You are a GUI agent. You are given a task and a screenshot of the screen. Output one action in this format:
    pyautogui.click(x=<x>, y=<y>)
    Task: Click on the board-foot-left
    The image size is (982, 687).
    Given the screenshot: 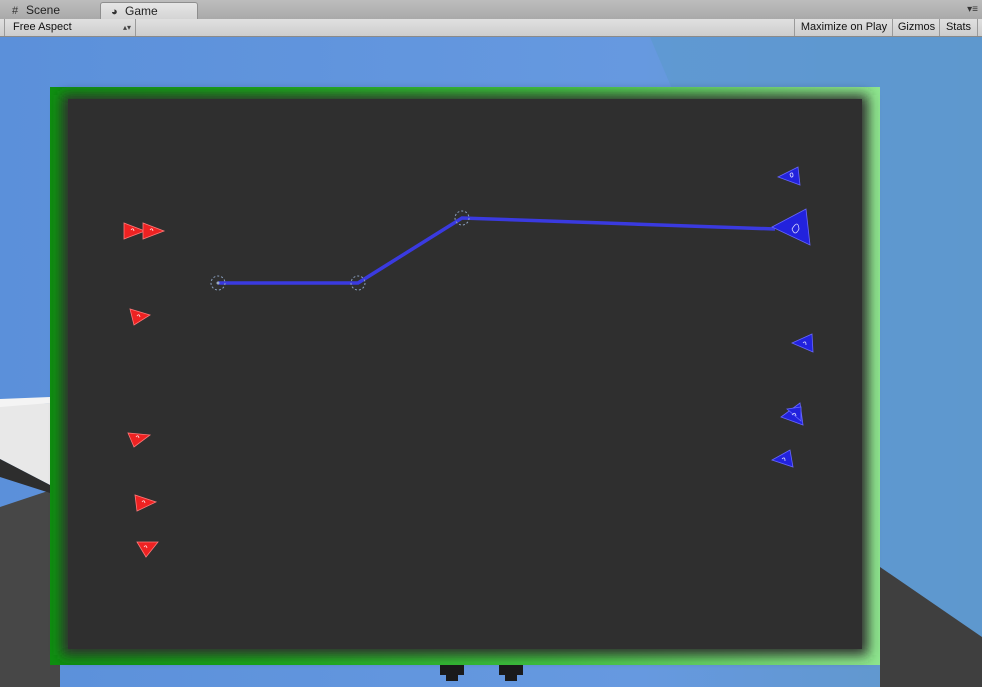 What is the action you would take?
    pyautogui.click(x=452, y=670)
    